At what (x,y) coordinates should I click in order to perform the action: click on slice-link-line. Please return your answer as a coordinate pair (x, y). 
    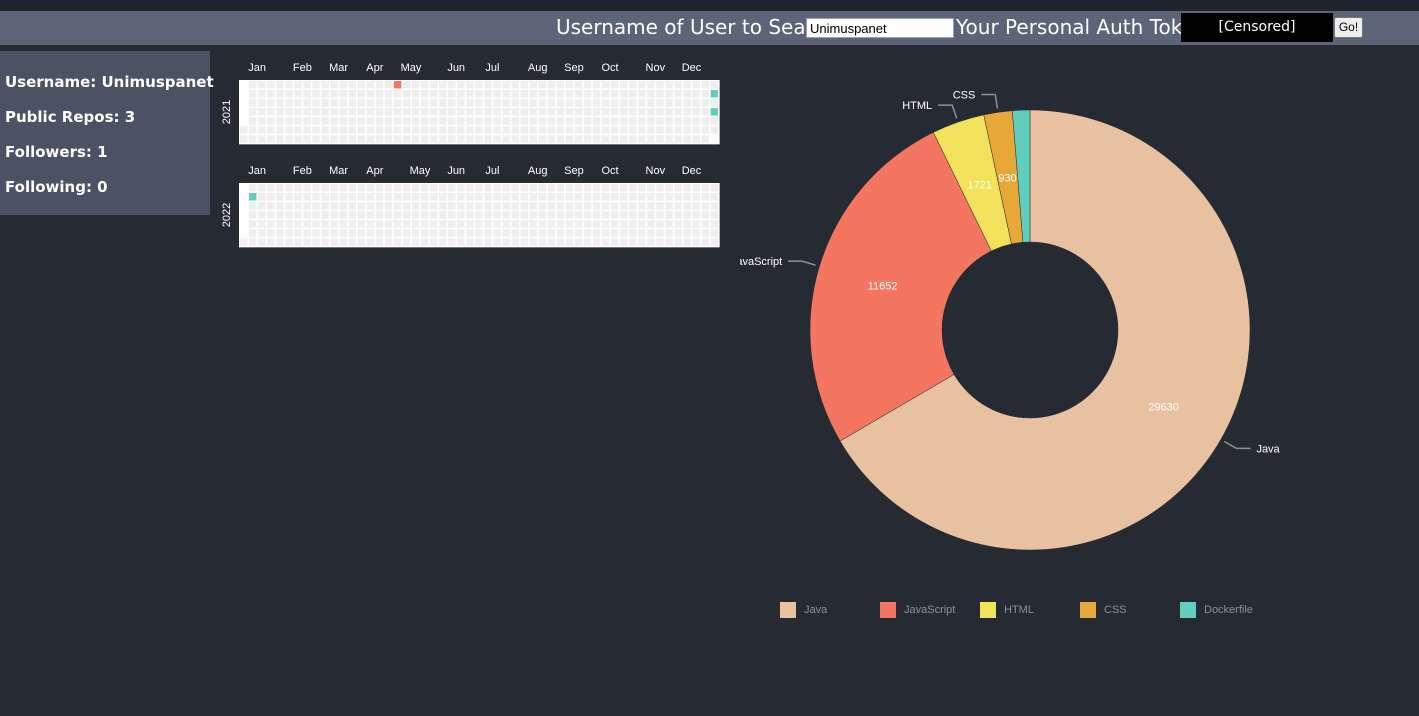
    Looking at the image, I should click on (1237, 445).